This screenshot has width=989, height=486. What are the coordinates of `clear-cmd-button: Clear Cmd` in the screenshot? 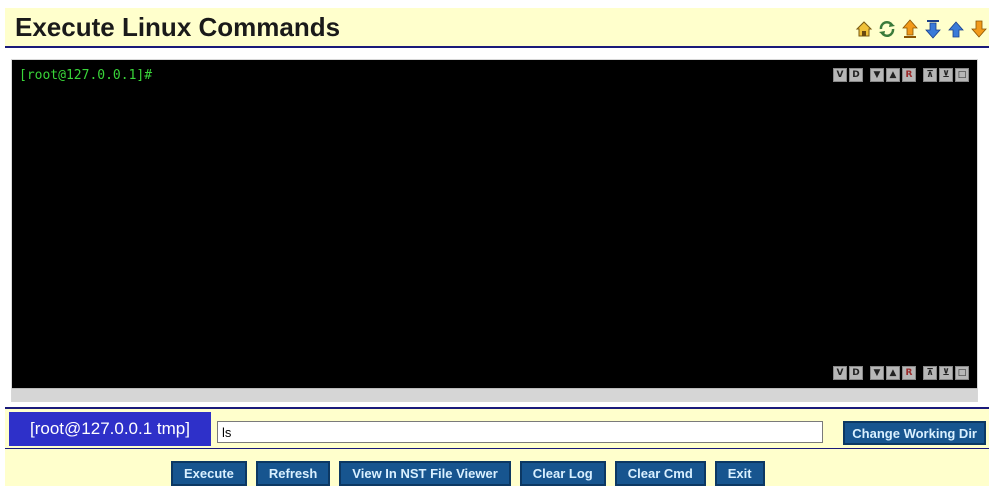 It's located at (660, 473).